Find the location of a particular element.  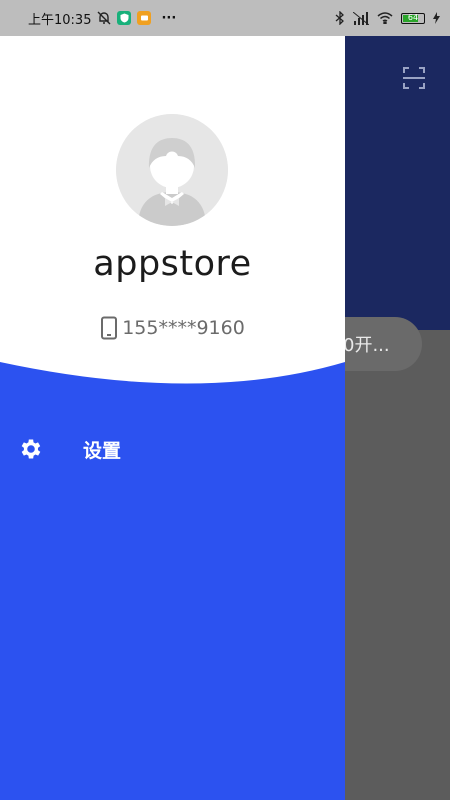

scan-icon is located at coordinates (414, 78).